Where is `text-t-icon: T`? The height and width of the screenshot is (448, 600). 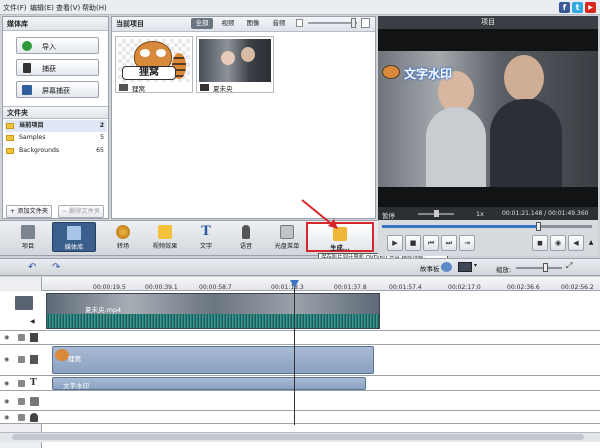 text-t-icon: T is located at coordinates (206, 231).